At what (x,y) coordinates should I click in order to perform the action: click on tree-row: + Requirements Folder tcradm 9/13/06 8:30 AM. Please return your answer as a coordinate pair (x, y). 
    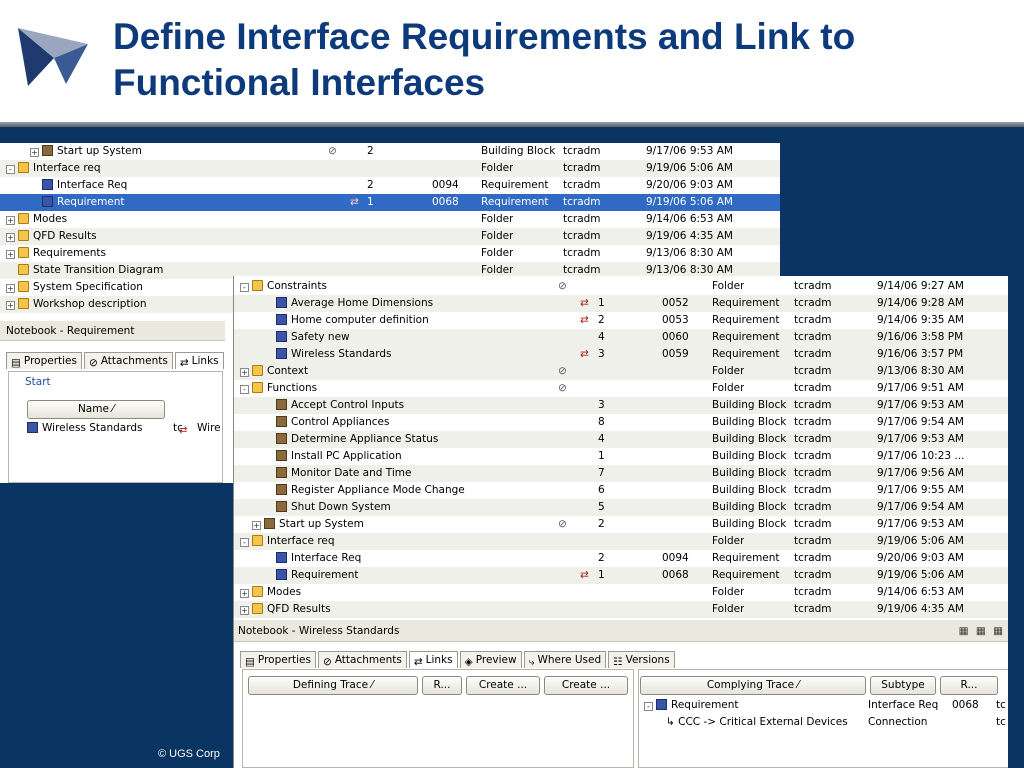
    Looking at the image, I should click on (390, 253).